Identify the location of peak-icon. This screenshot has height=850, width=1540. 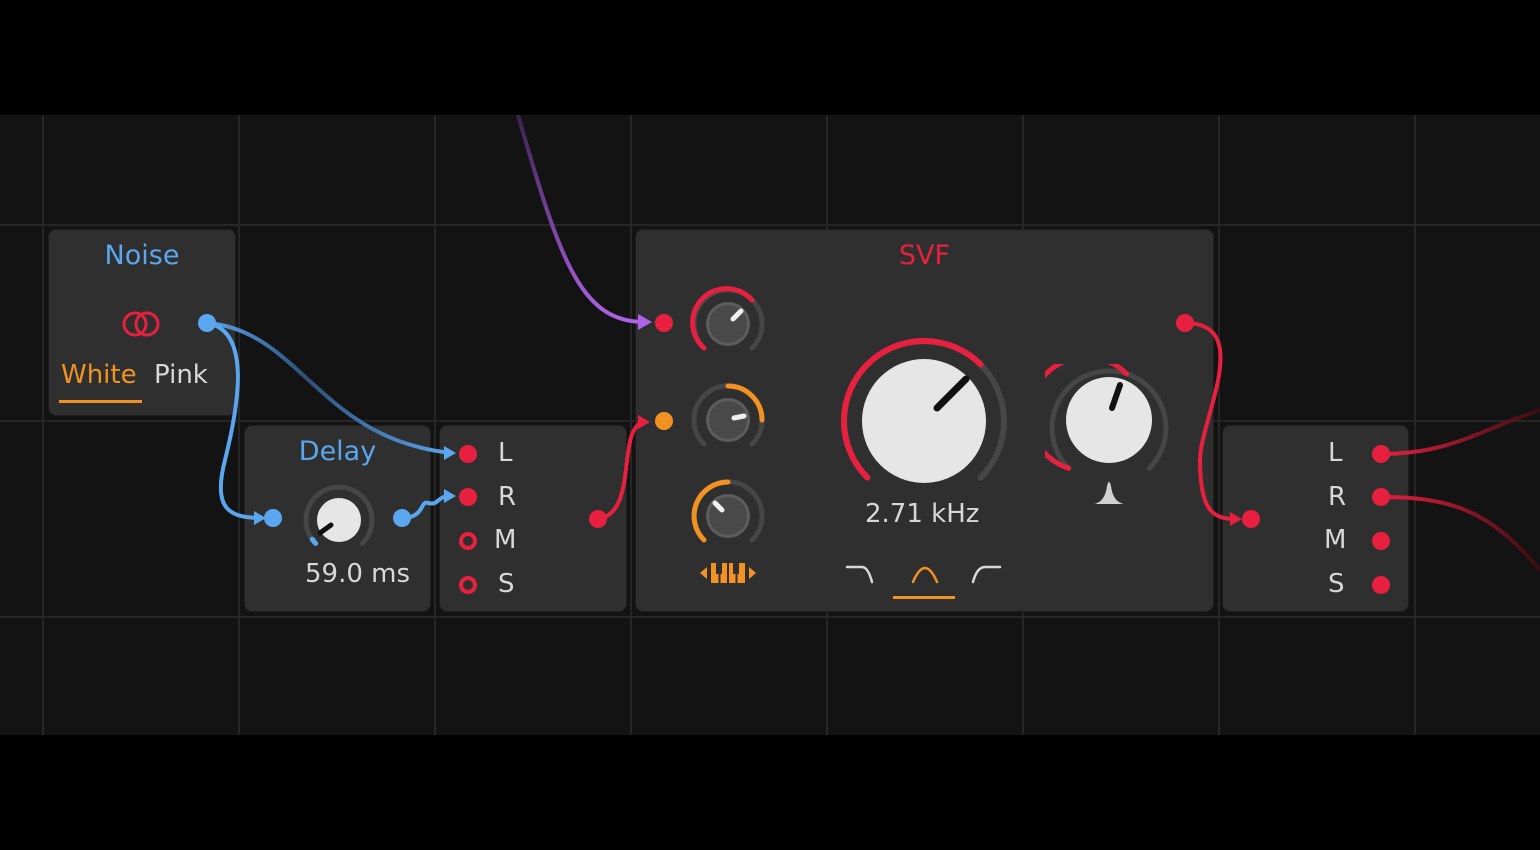
(1109, 493).